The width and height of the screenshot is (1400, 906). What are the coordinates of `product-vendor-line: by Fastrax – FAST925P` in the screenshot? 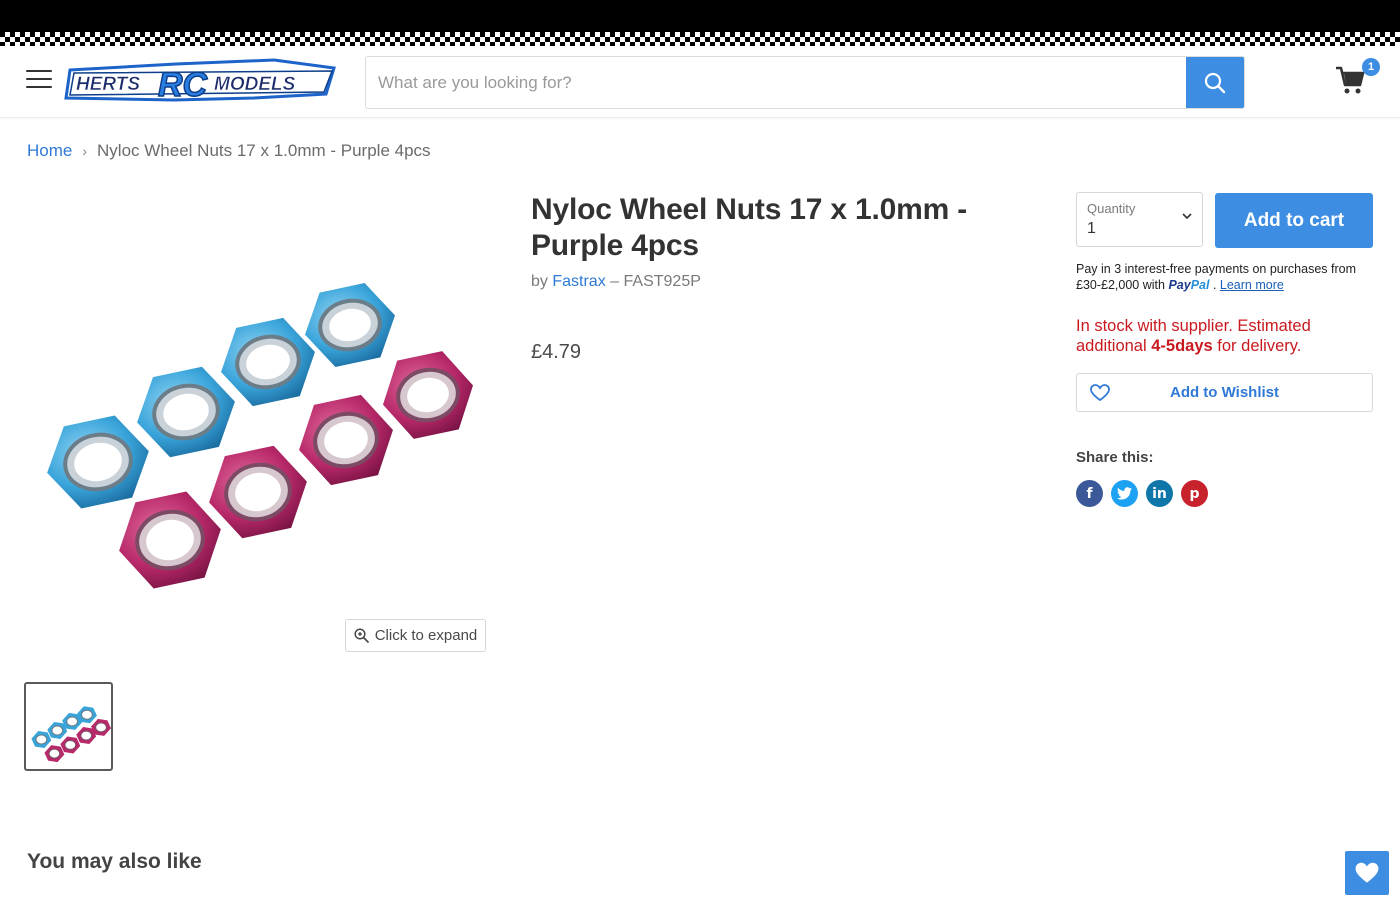 It's located at (616, 282).